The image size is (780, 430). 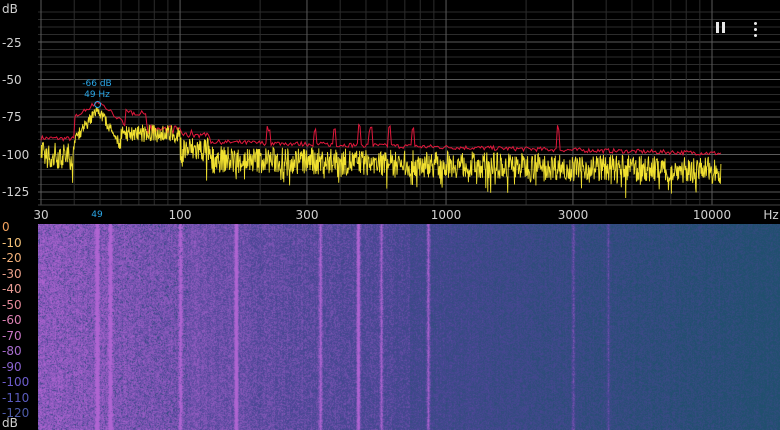 I want to click on scale-label: -110, so click(x=16, y=397).